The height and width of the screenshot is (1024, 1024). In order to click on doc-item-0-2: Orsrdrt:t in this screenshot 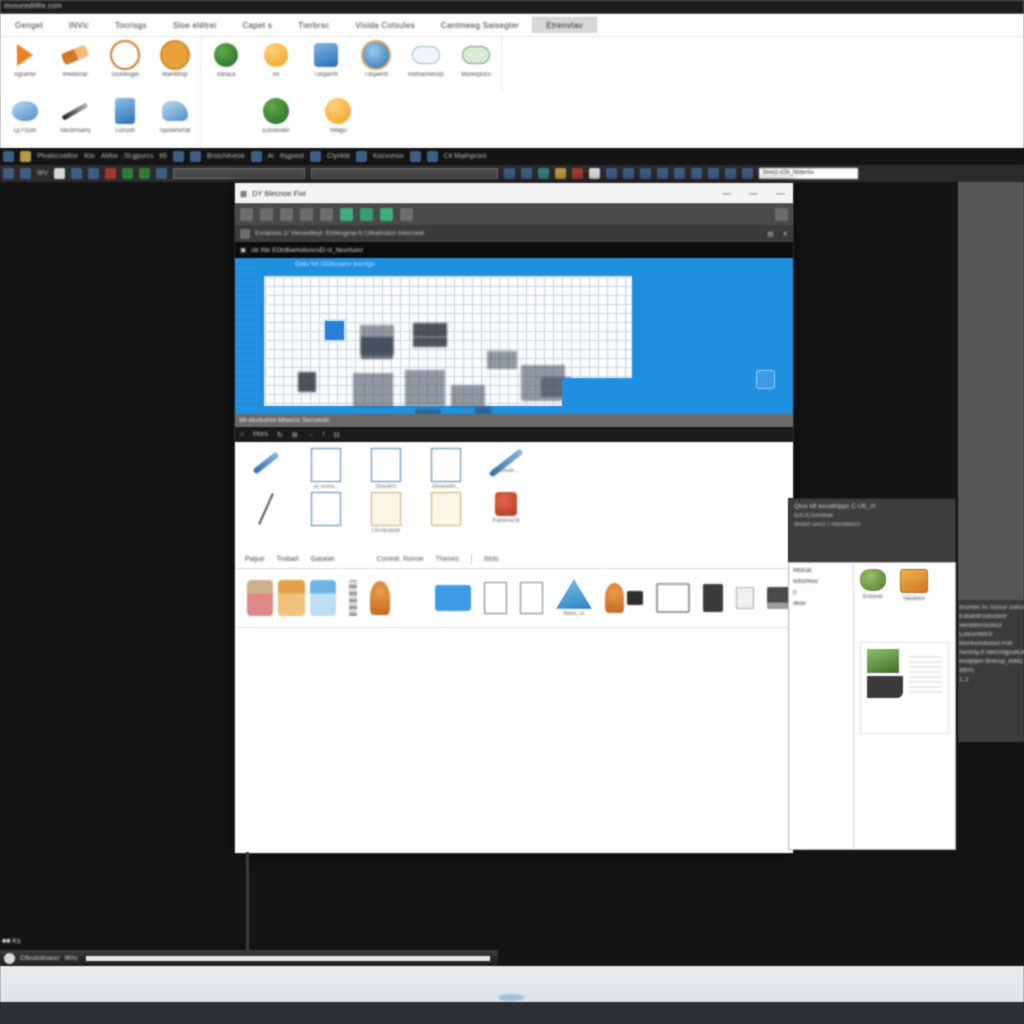, I will do `click(386, 469)`.